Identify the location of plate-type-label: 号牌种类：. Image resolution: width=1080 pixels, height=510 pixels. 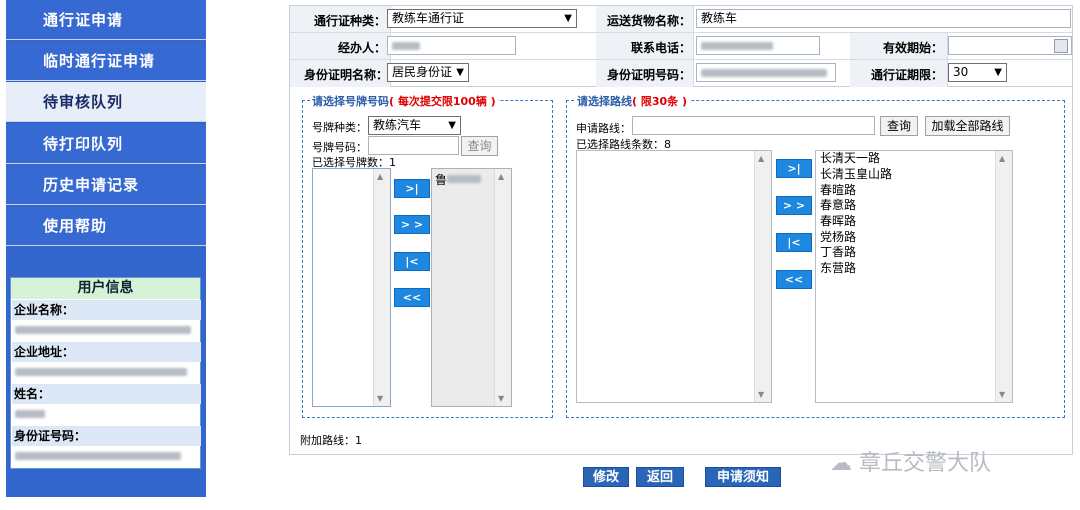
(339, 127).